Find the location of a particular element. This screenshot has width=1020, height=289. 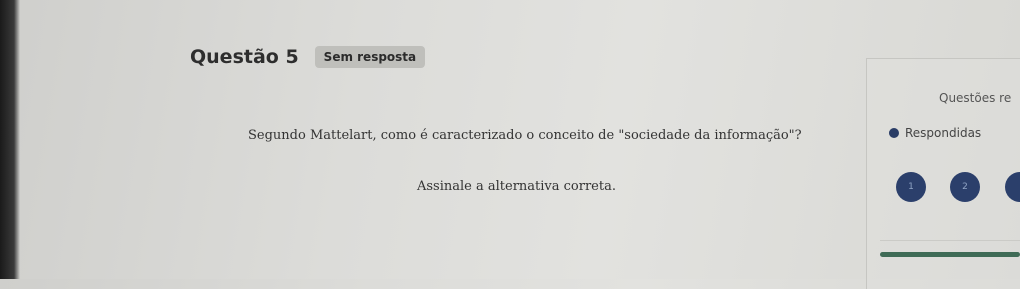

progress-bar-fill is located at coordinates (950, 254).